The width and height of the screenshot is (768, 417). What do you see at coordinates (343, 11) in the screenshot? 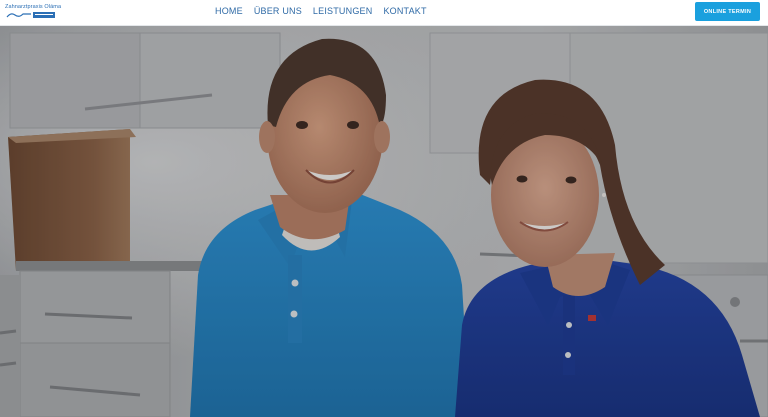
I see `nav-leistungen: LEISTUNGEN` at bounding box center [343, 11].